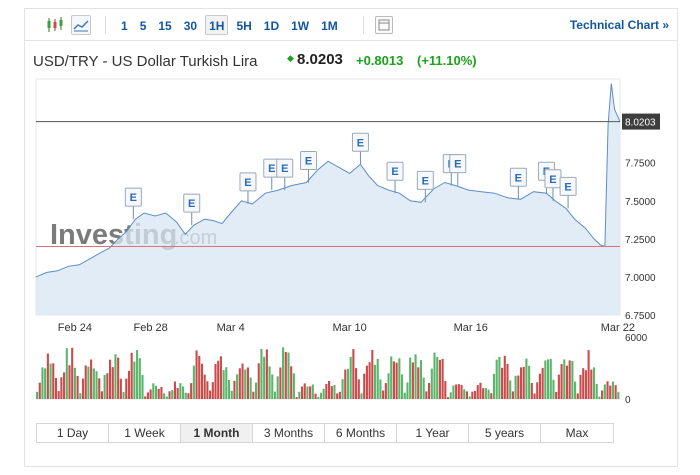 Image resolution: width=700 pixels, height=475 pixels. What do you see at coordinates (471, 328) in the screenshot?
I see `x-tick-label: Mar 16` at bounding box center [471, 328].